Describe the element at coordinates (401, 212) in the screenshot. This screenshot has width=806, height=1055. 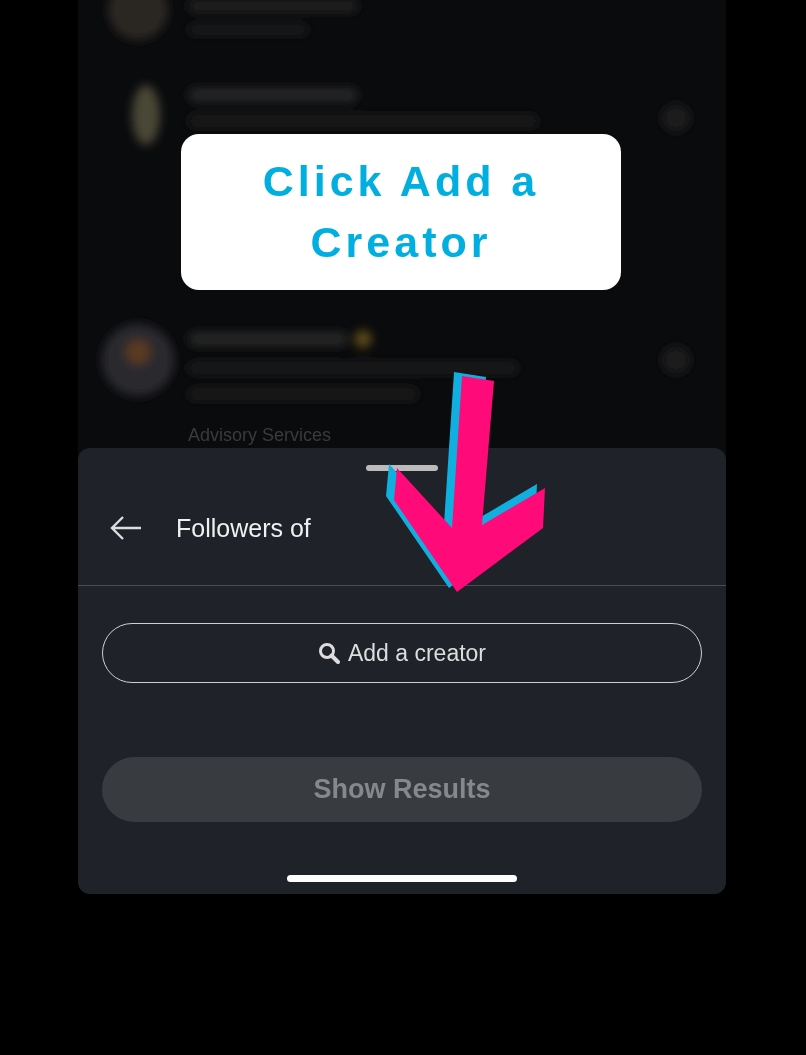
I see `callout-banner: Click Add a Creator` at that location.